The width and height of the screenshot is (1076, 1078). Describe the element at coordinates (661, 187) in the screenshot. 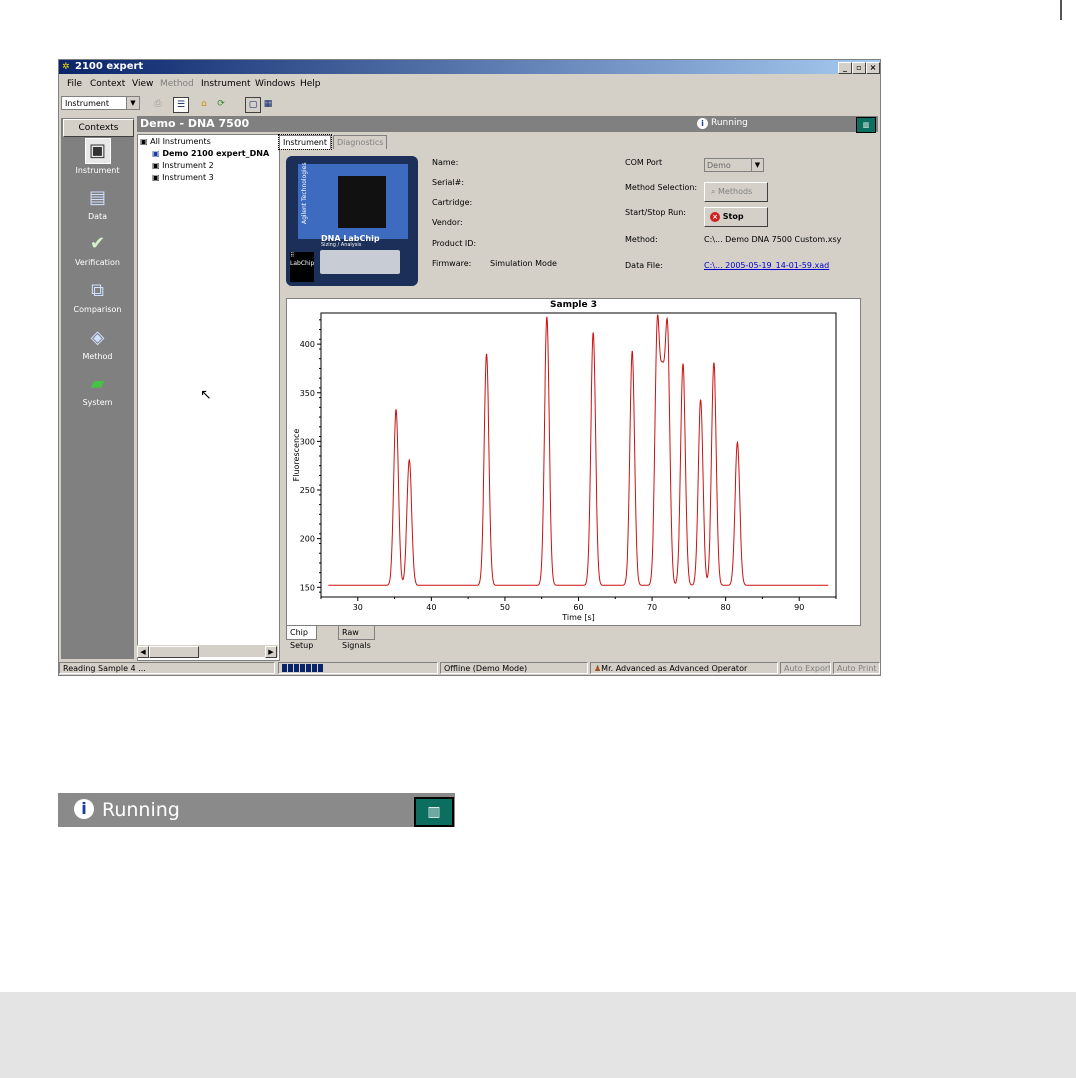

I see `method-selection-label: Method Selection:` at that location.